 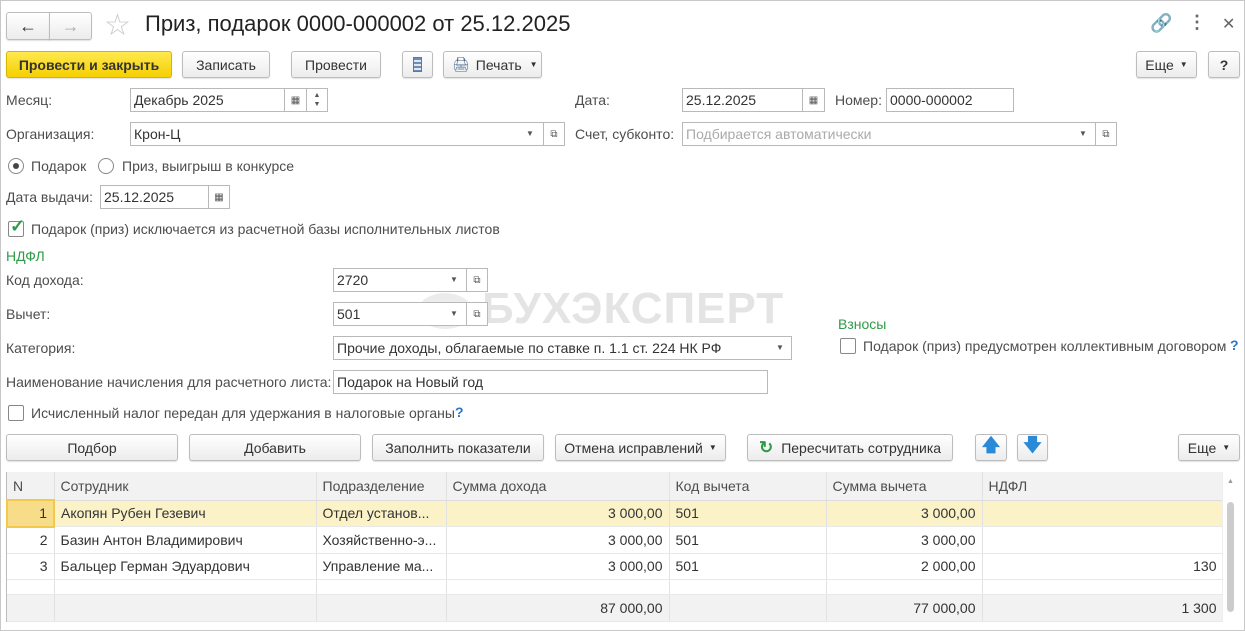 What do you see at coordinates (625, 134) in the screenshot?
I see `account-label: Счет, субконто:` at bounding box center [625, 134].